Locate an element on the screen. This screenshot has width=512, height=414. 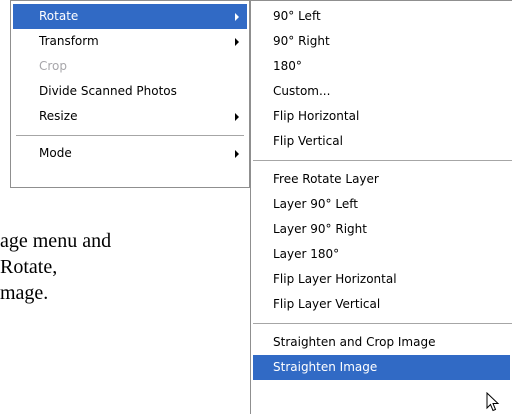
submenu-item-label: Flip Horizontal is located at coordinates (316, 116).